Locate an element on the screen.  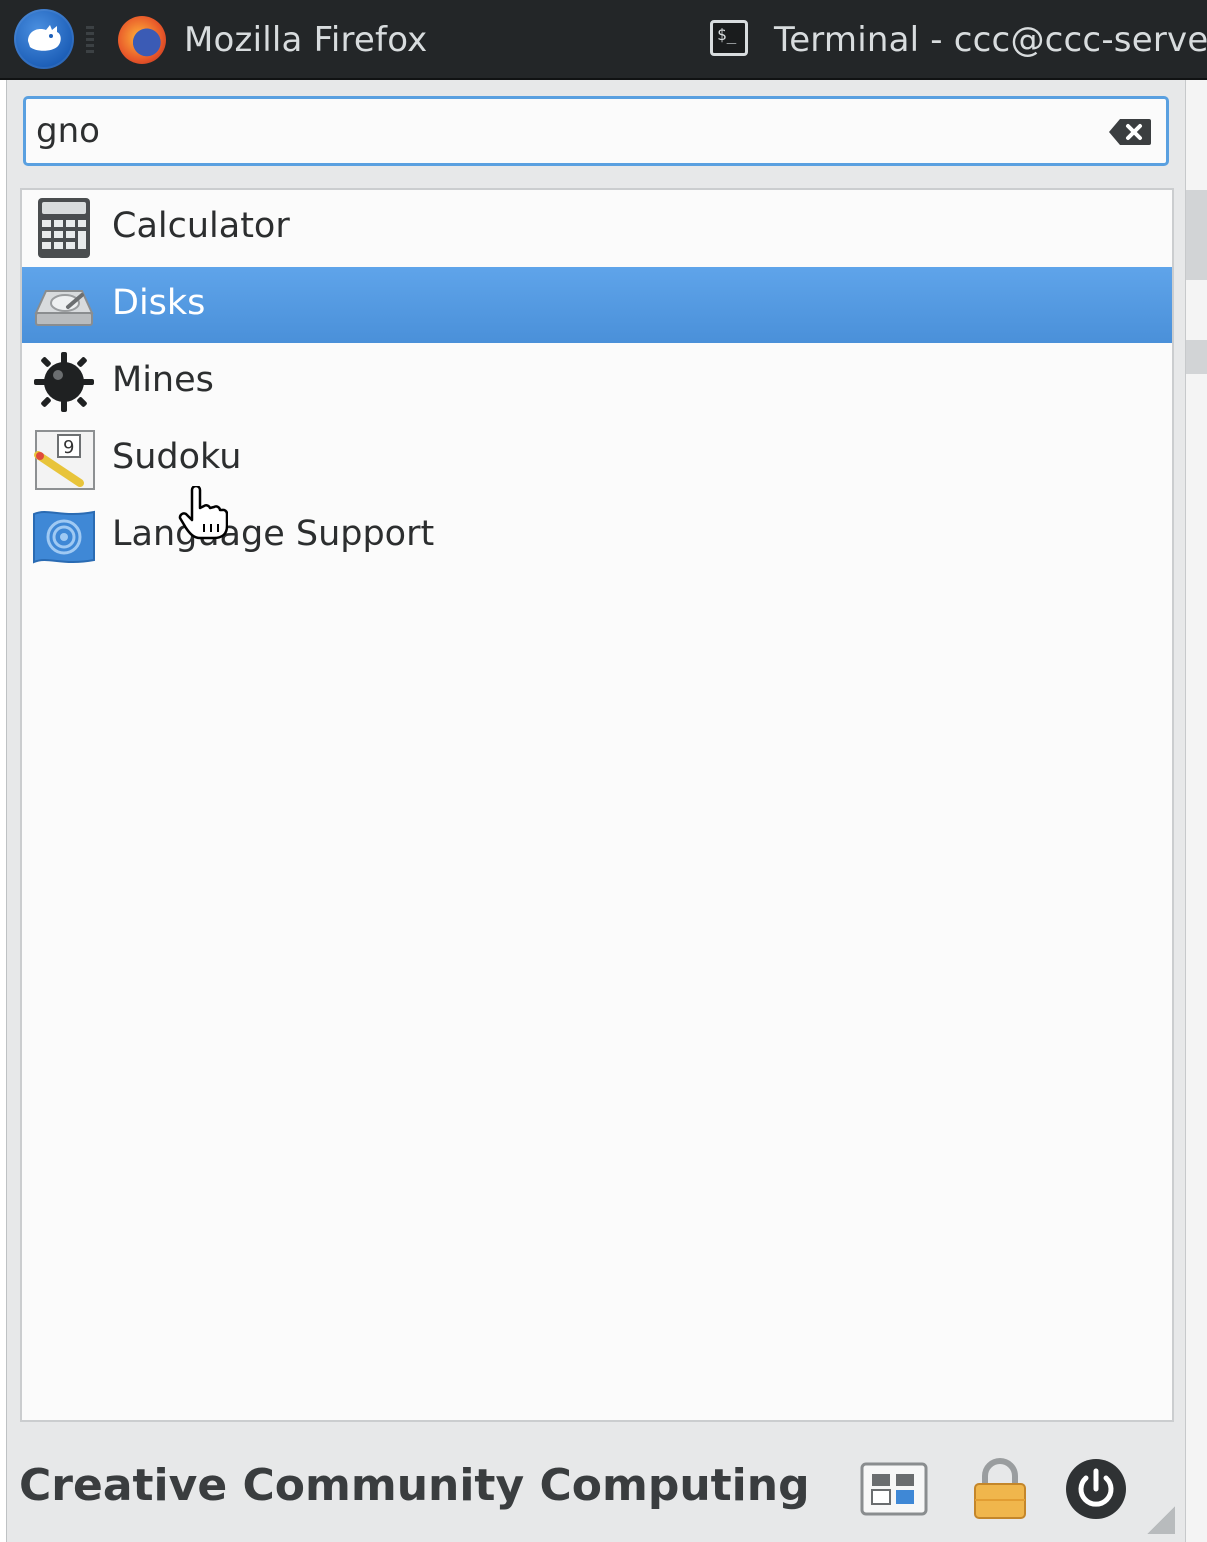
search-box is located at coordinates (596, 131).